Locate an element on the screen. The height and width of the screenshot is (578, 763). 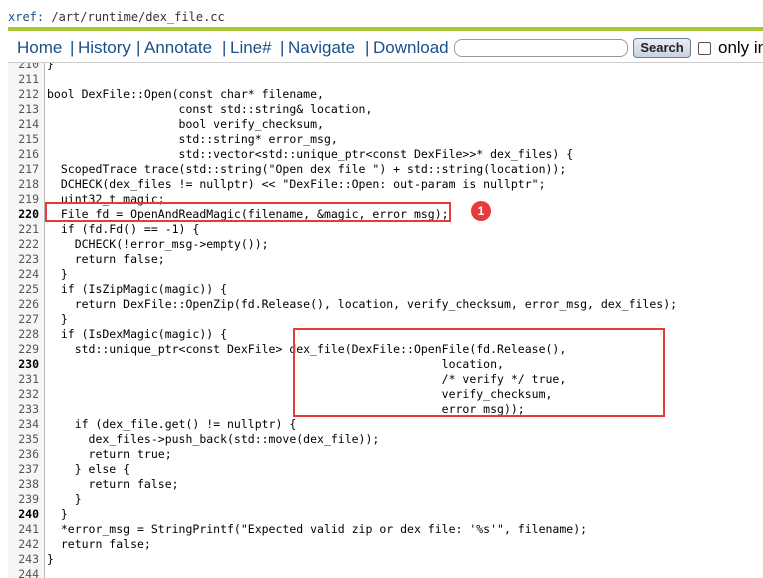
line-number: 234 is located at coordinates (26, 424).